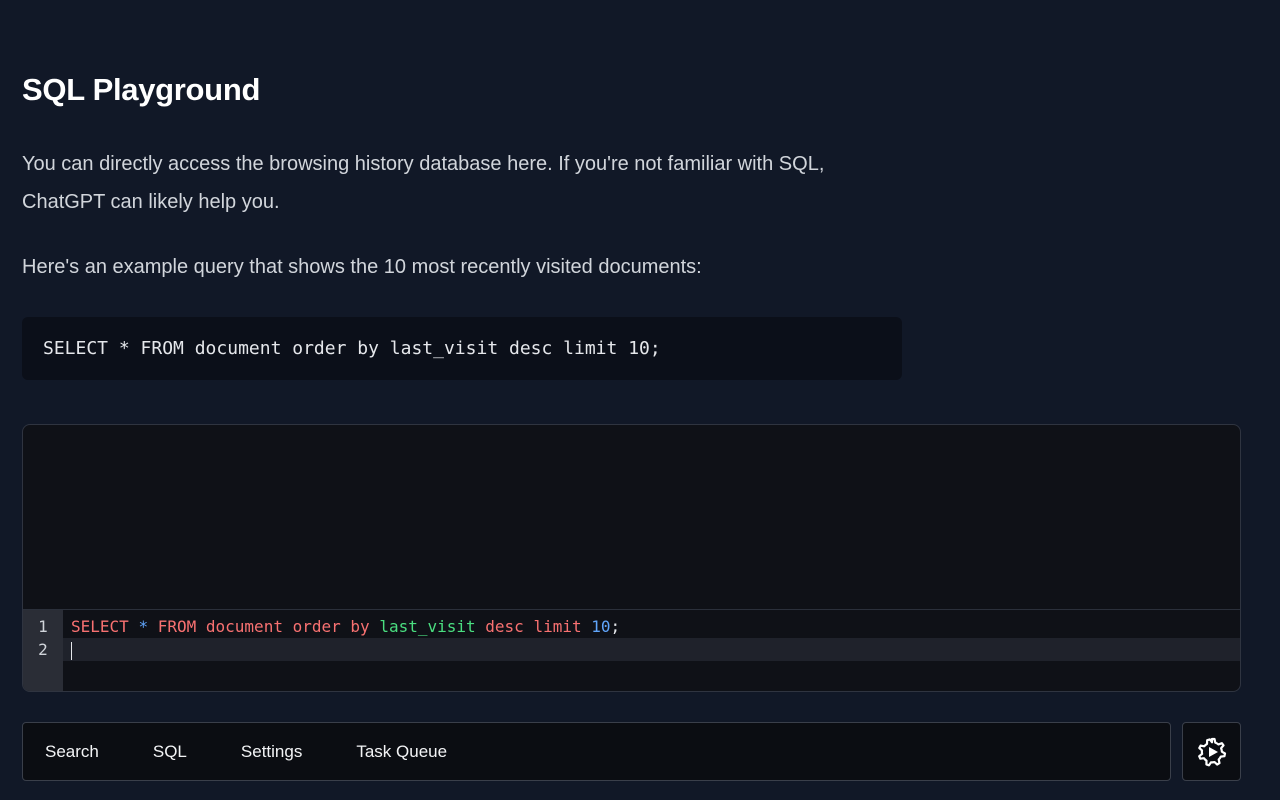  Describe the element at coordinates (601, 626) in the screenshot. I see `code-token: 10` at that location.